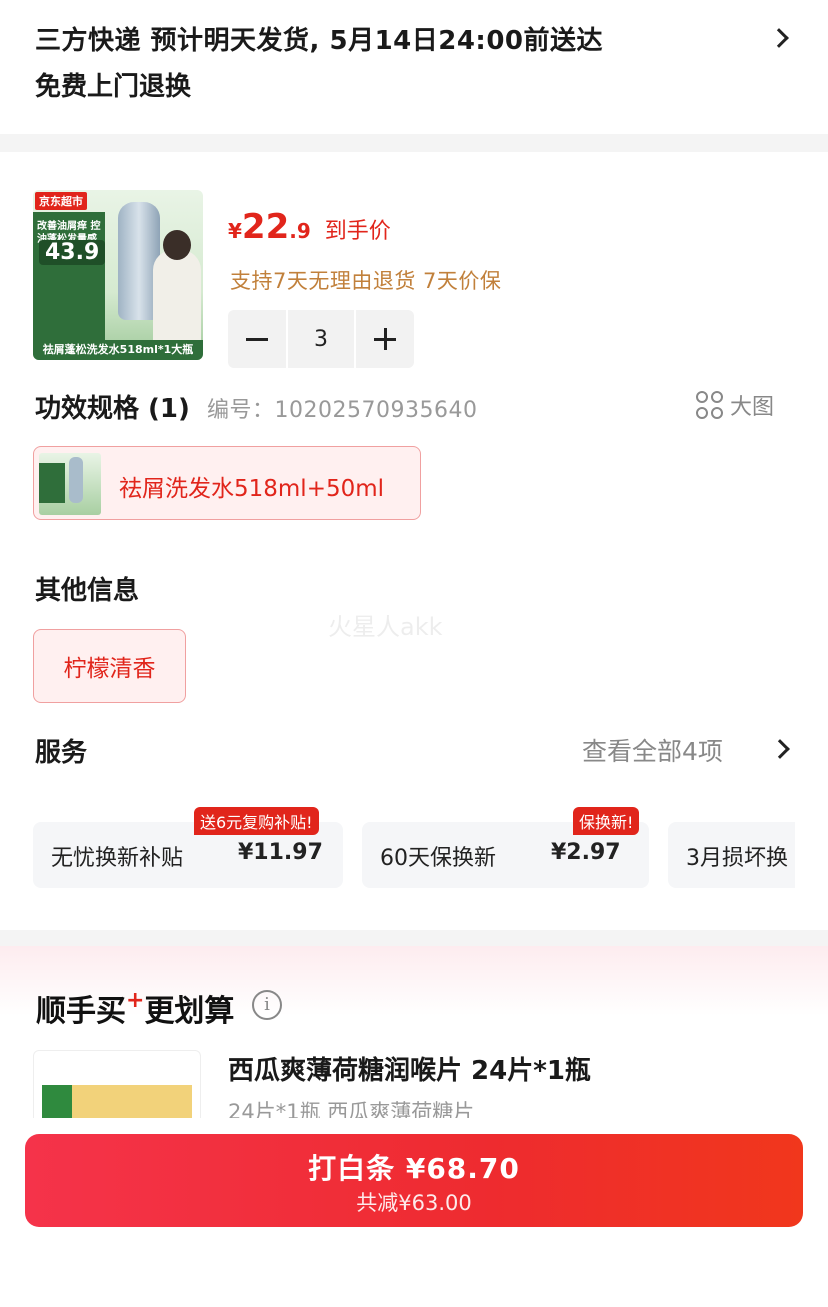 This screenshot has width=828, height=1307. What do you see at coordinates (710, 405) in the screenshot?
I see `grid-icon` at bounding box center [710, 405].